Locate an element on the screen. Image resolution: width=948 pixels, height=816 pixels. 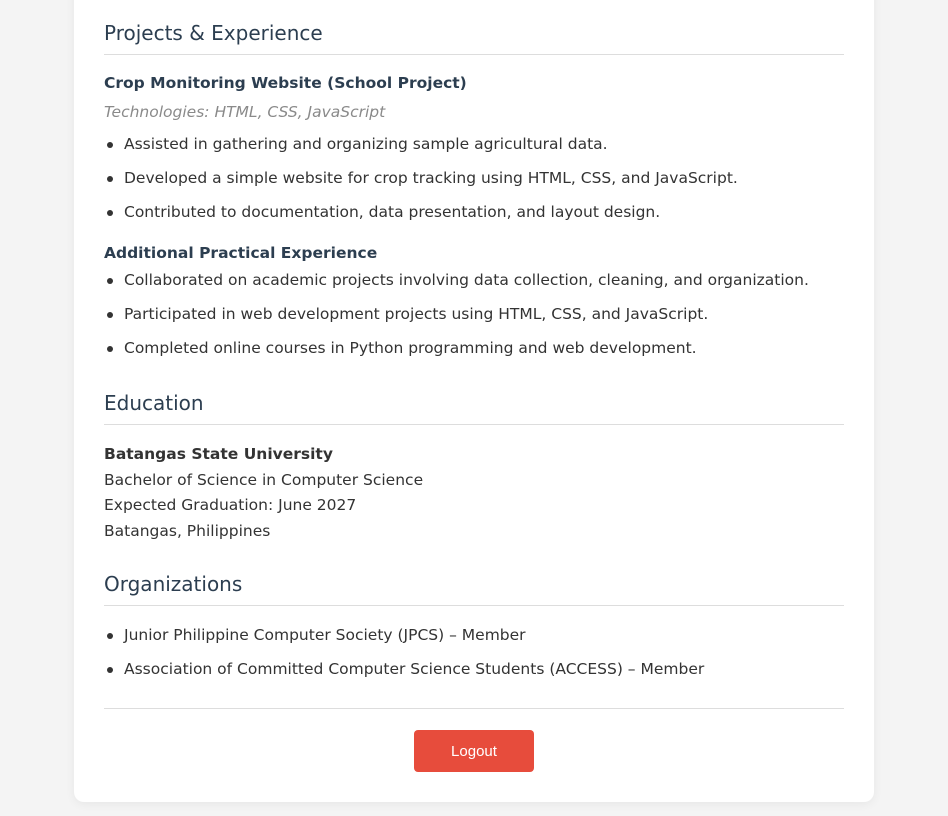
school-location: Batangas, Philippines is located at coordinates (187, 530).